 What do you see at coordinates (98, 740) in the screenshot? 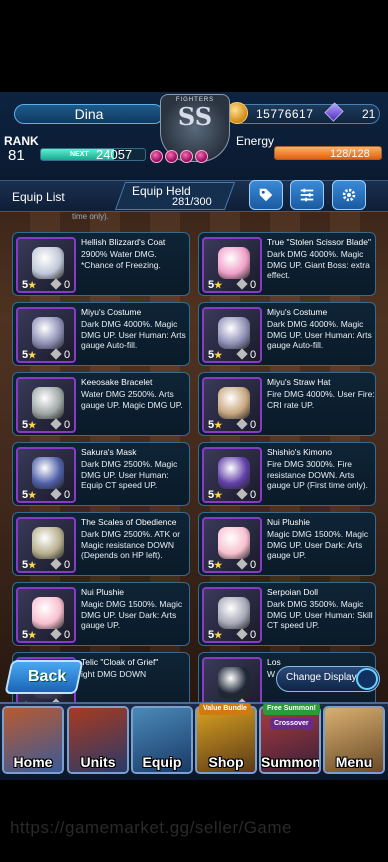
I see `nav-units-button: Units` at bounding box center [98, 740].